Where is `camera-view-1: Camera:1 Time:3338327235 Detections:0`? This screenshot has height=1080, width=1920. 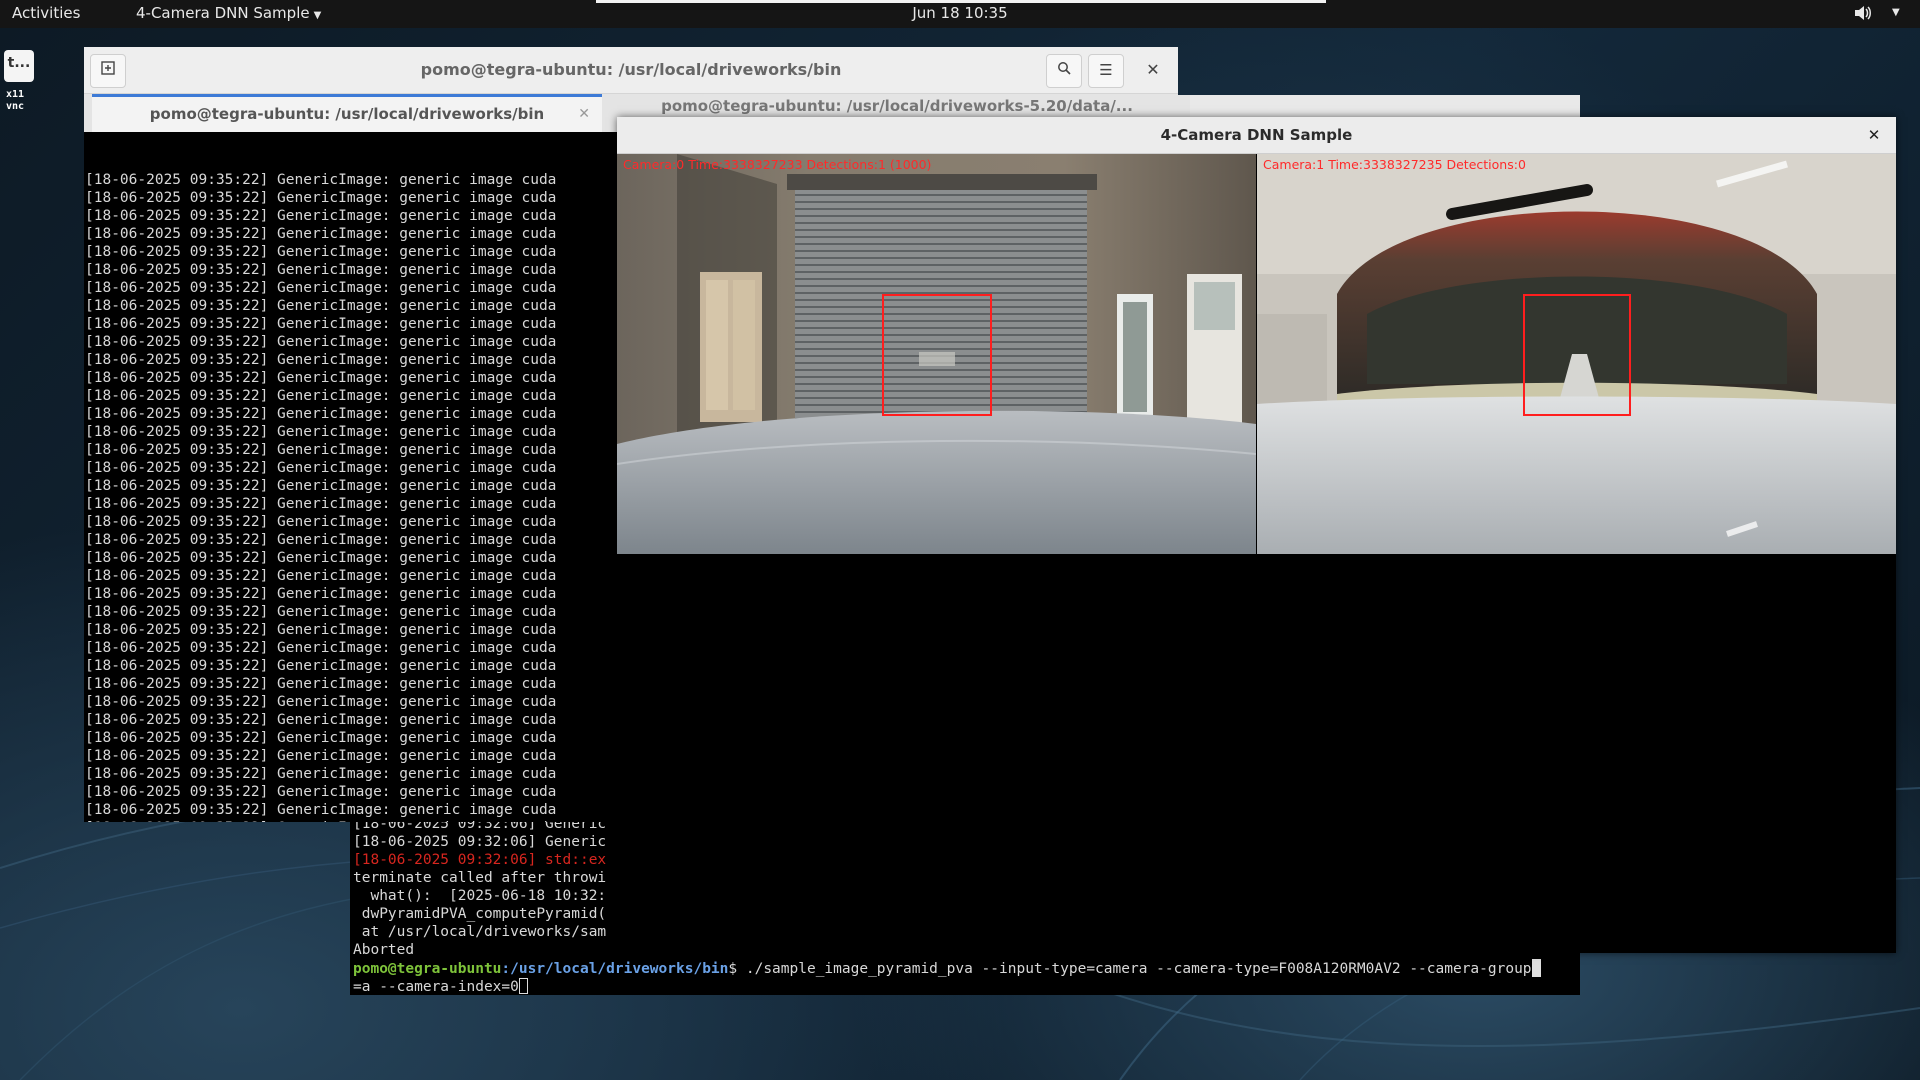 camera-view-1: Camera:1 Time:3338327235 Detections:0 is located at coordinates (1576, 354).